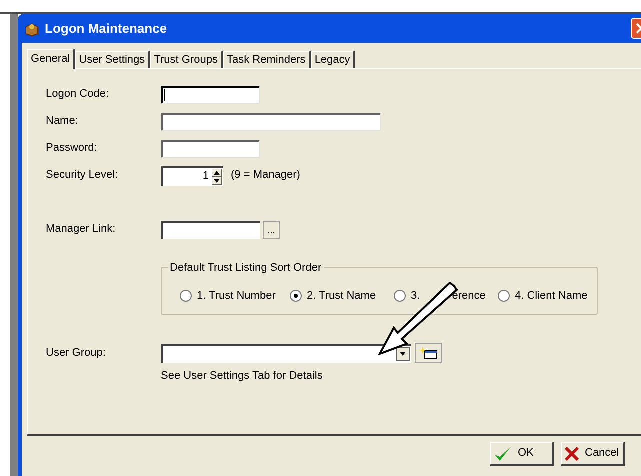 The width and height of the screenshot is (641, 476). I want to click on note-text: See User Settings Tab for Details, so click(242, 376).